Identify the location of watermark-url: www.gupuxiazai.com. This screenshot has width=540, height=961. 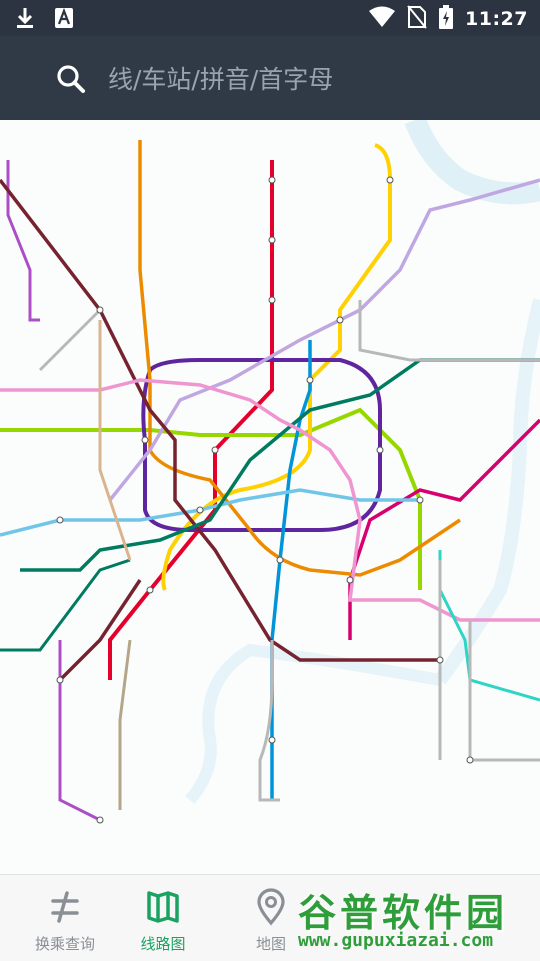
(396, 940).